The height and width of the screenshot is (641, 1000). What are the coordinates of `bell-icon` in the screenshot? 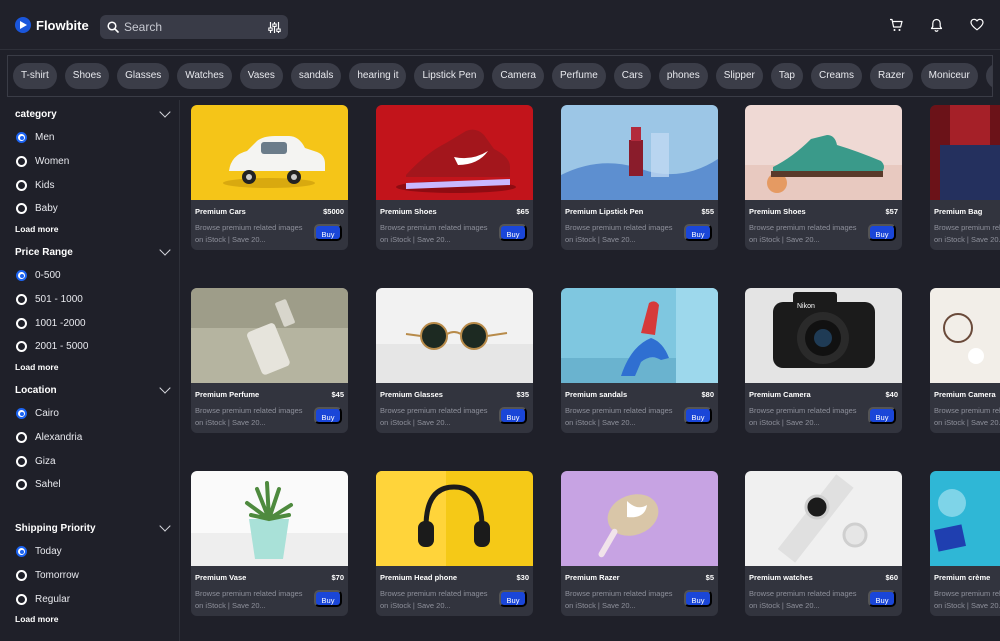 It's located at (936, 25).